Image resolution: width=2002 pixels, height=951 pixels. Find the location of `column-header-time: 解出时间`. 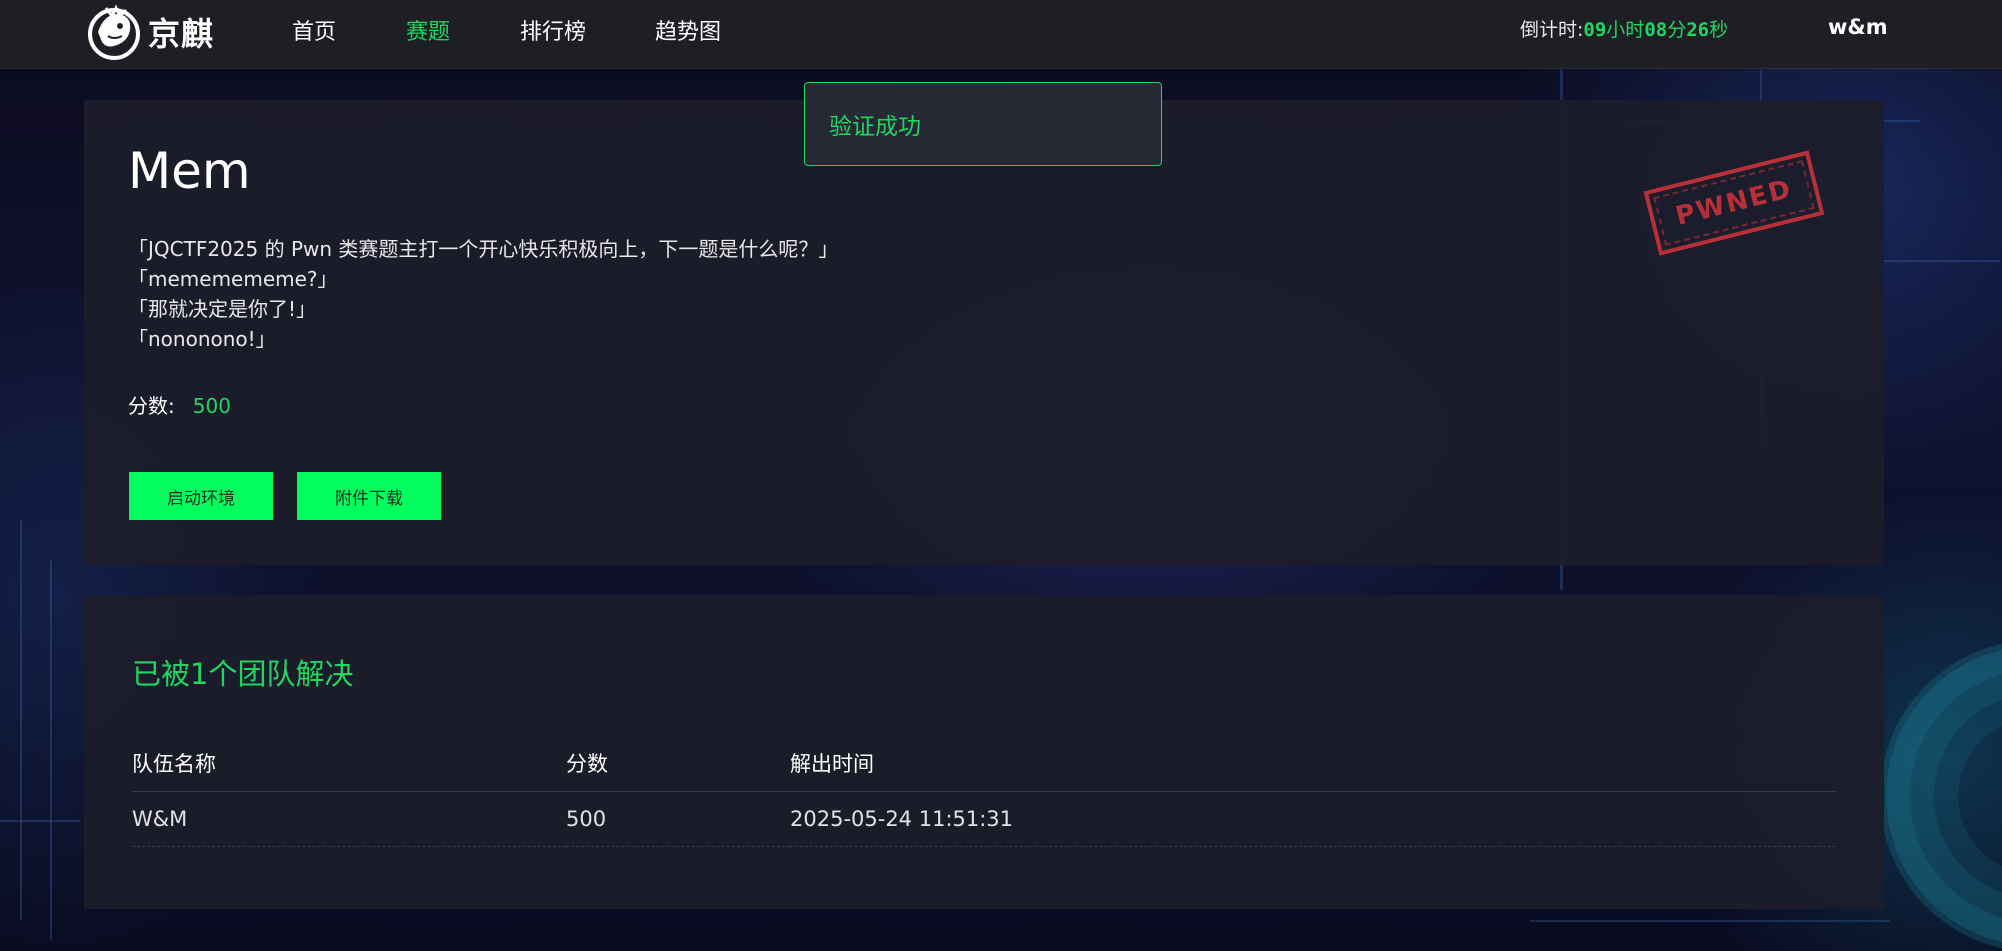

column-header-time: 解出时间 is located at coordinates (1313, 763).